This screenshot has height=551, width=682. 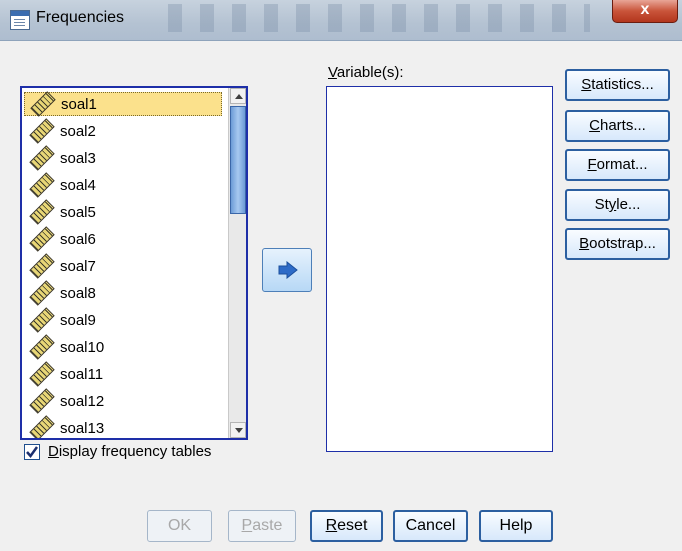 I want to click on list-item-soal3: soal3, so click(x=123, y=158).